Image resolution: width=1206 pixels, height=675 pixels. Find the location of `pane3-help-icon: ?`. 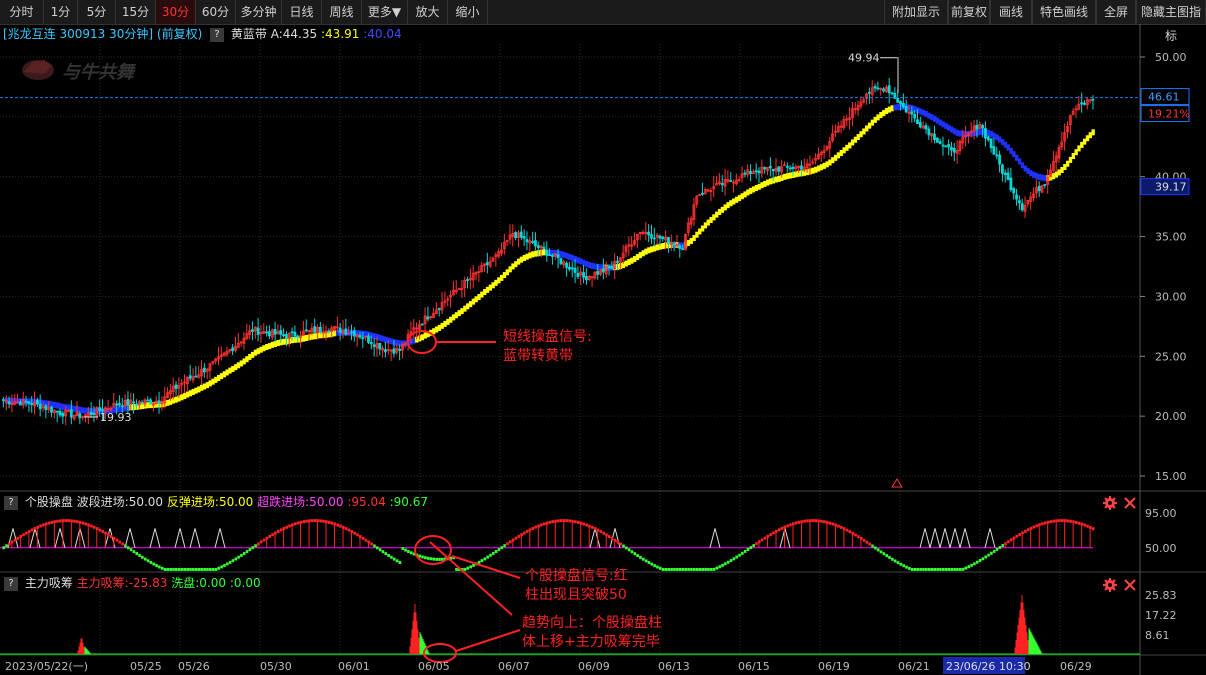

pane3-help-icon: ? is located at coordinates (11, 583).